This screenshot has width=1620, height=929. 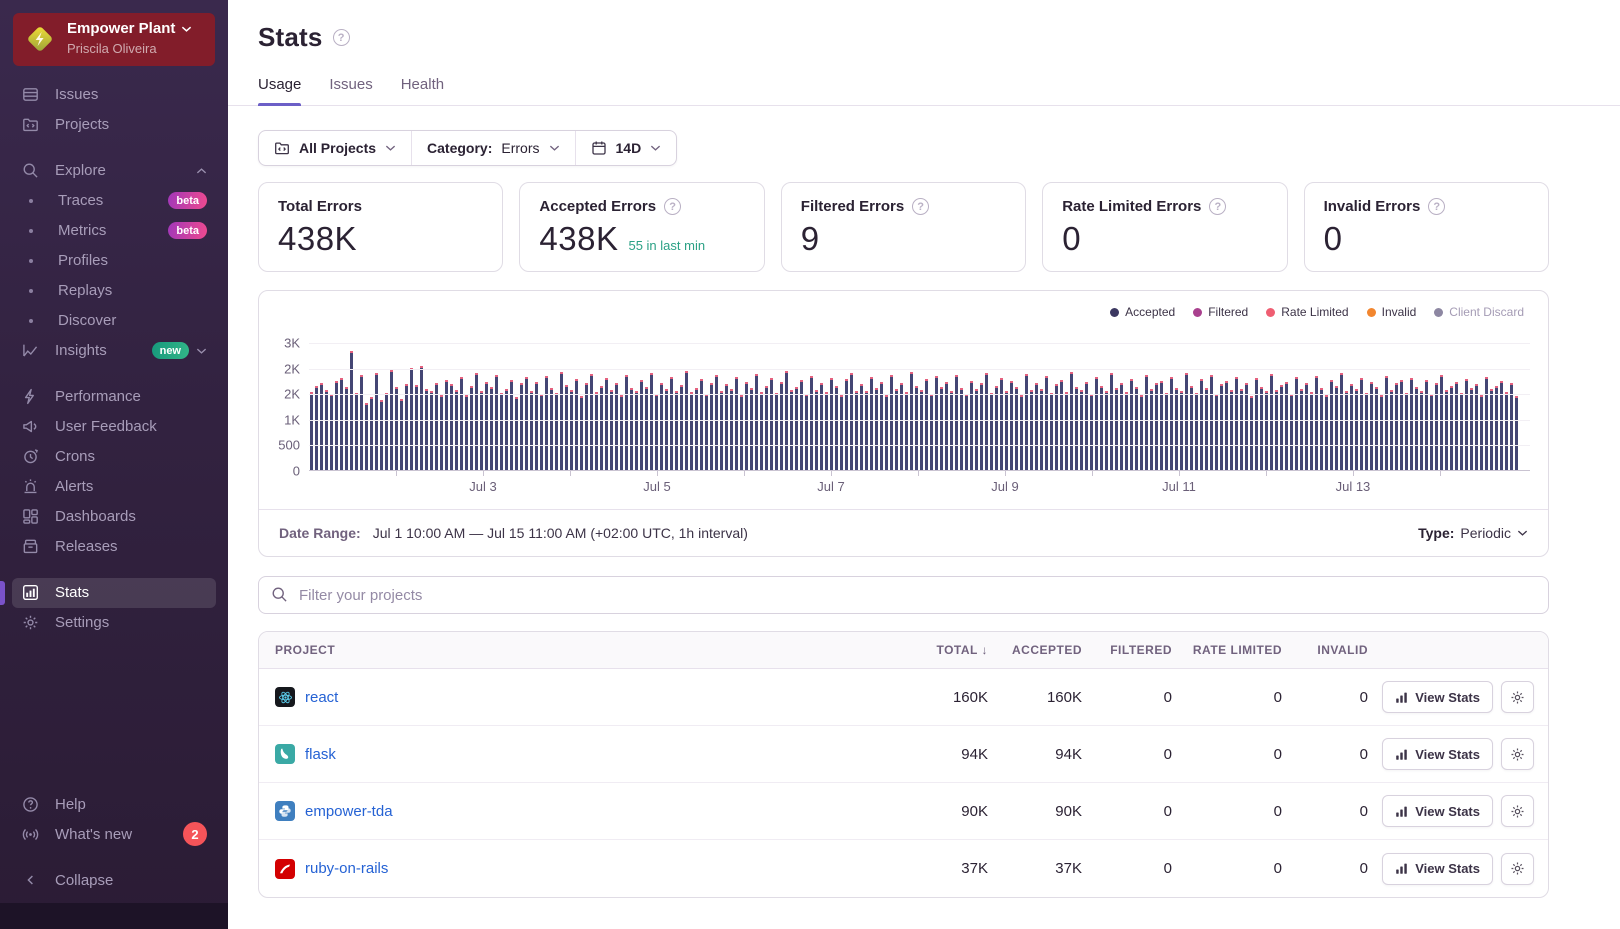 I want to click on date-range-dropdown: 14D, so click(x=625, y=148).